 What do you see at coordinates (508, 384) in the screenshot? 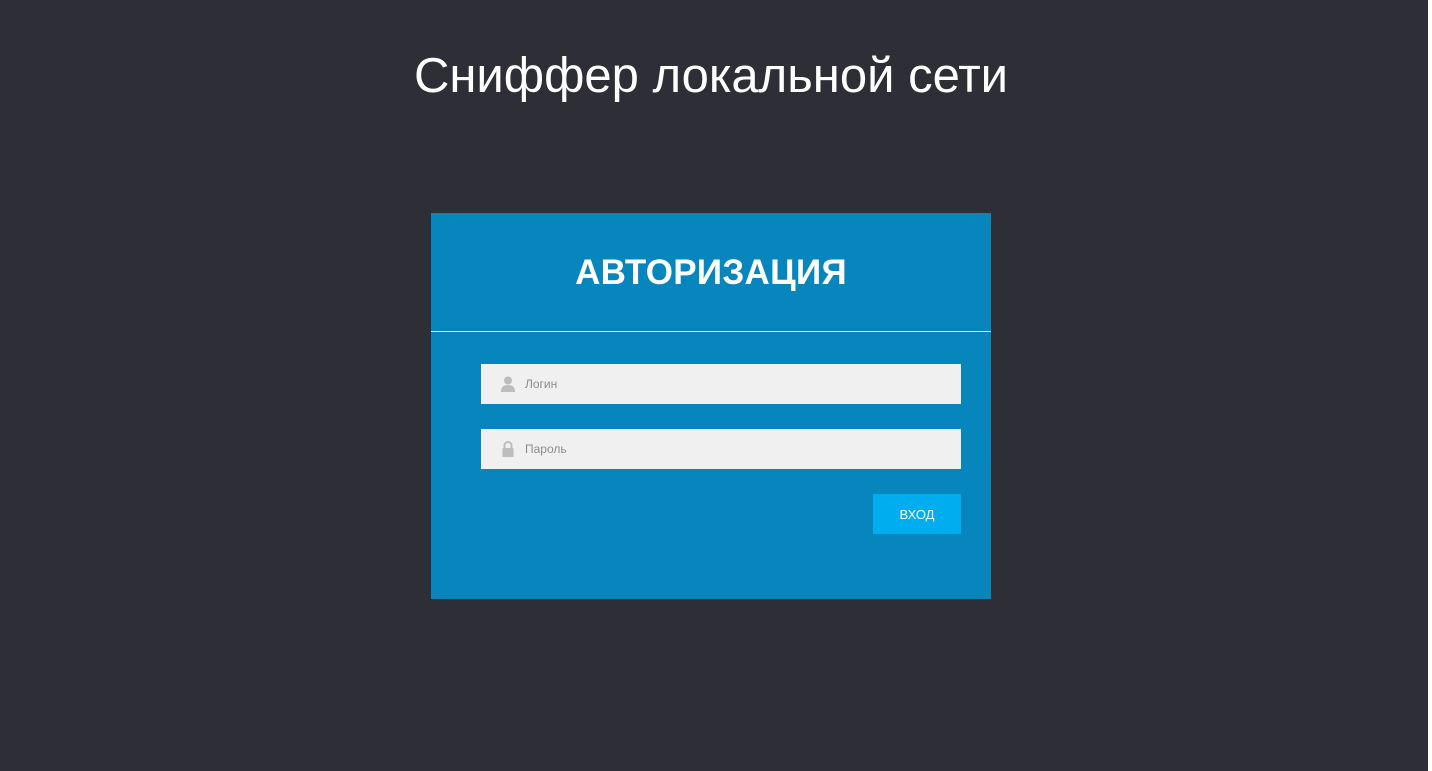
I see `user-icon` at bounding box center [508, 384].